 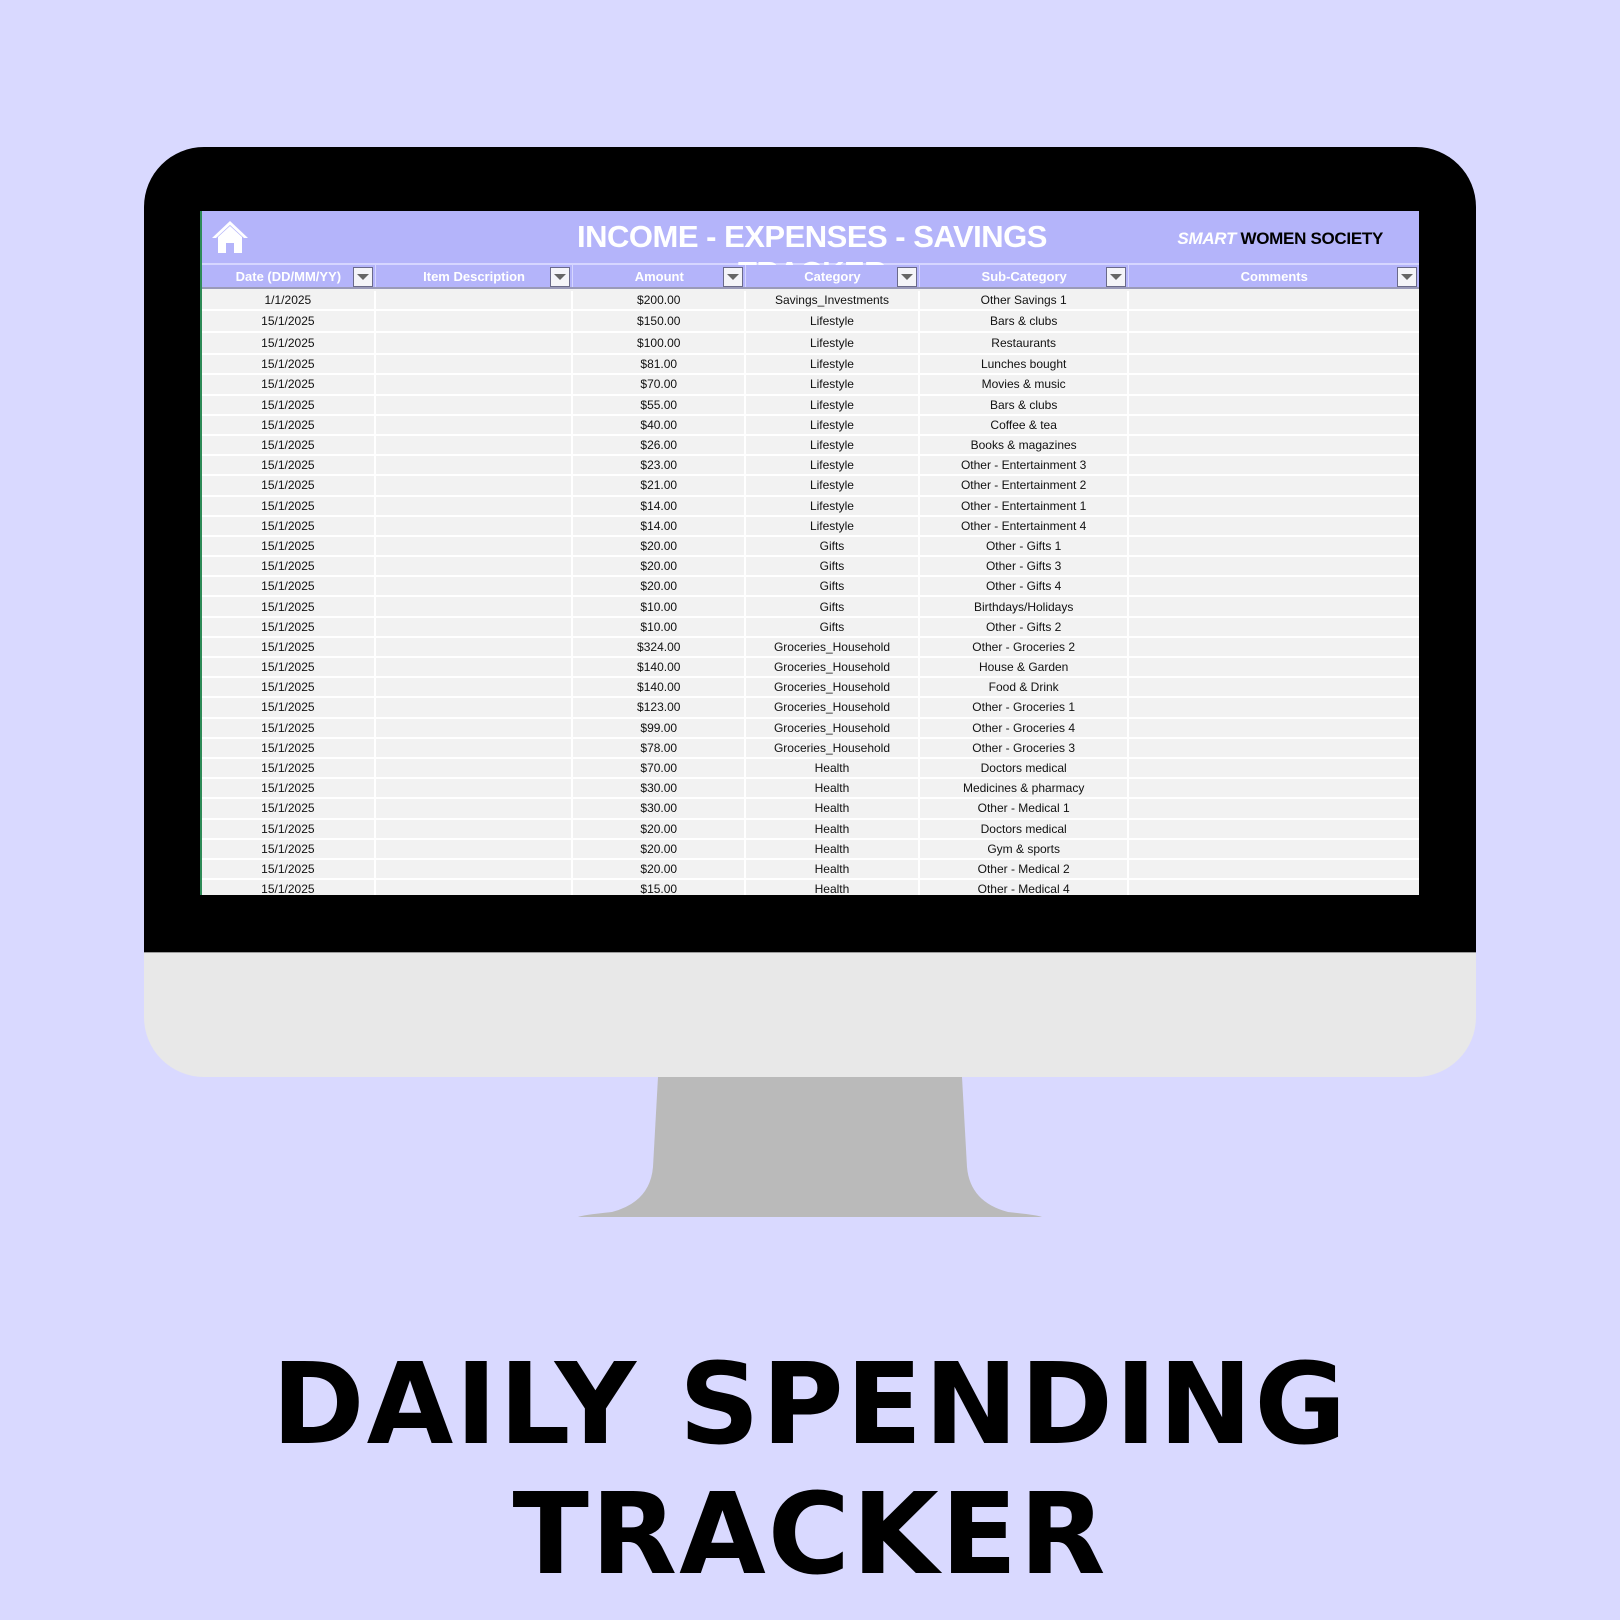 I want to click on cell-amount: $23.00, so click(x=660, y=465).